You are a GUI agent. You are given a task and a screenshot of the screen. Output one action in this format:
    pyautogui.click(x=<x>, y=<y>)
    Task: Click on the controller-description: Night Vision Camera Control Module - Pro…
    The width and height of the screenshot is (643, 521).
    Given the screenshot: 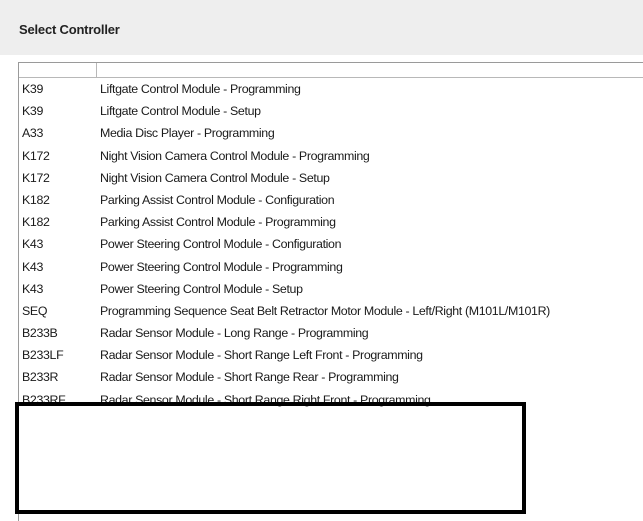 What is the action you would take?
    pyautogui.click(x=235, y=155)
    